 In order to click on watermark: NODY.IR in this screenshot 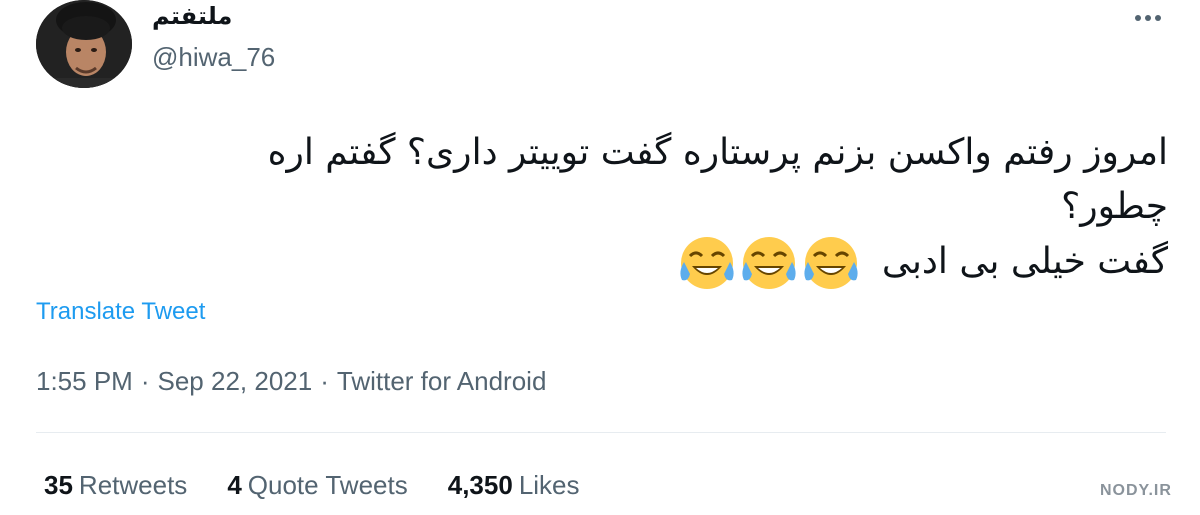, I will do `click(1136, 490)`.